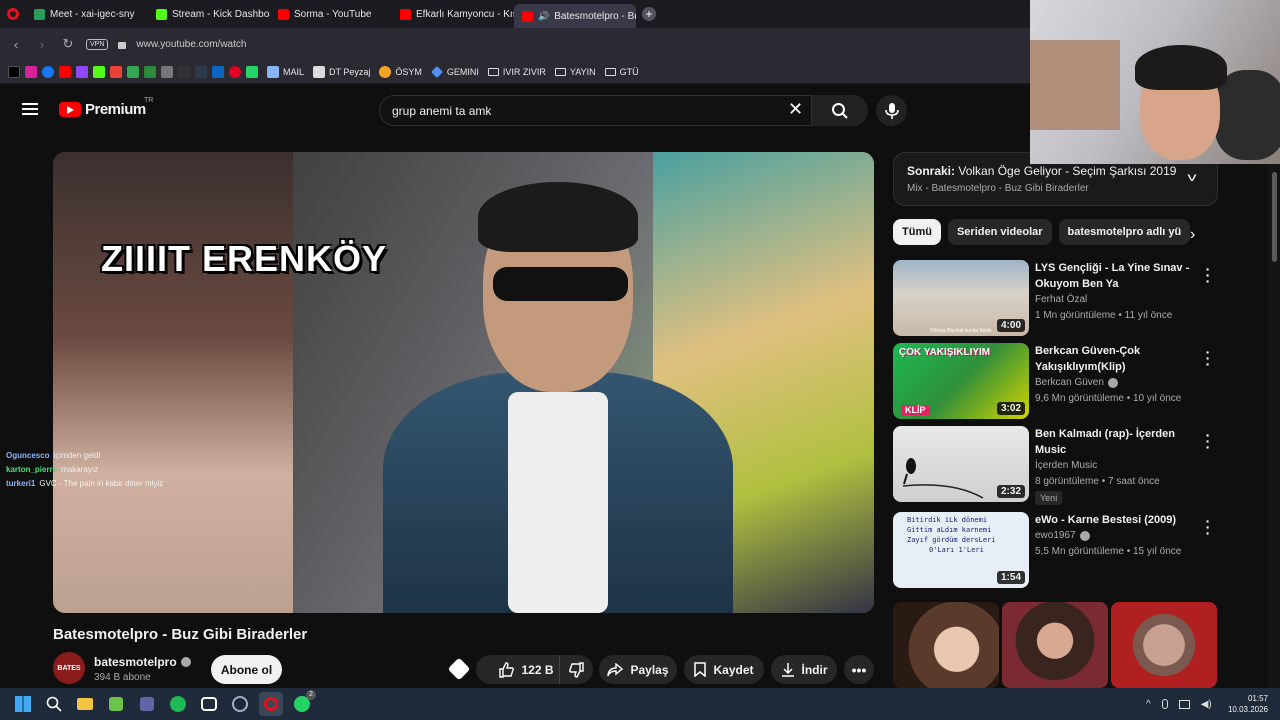 The width and height of the screenshot is (1280, 720). I want to click on chip-series: Seriden videolar, so click(999, 232).